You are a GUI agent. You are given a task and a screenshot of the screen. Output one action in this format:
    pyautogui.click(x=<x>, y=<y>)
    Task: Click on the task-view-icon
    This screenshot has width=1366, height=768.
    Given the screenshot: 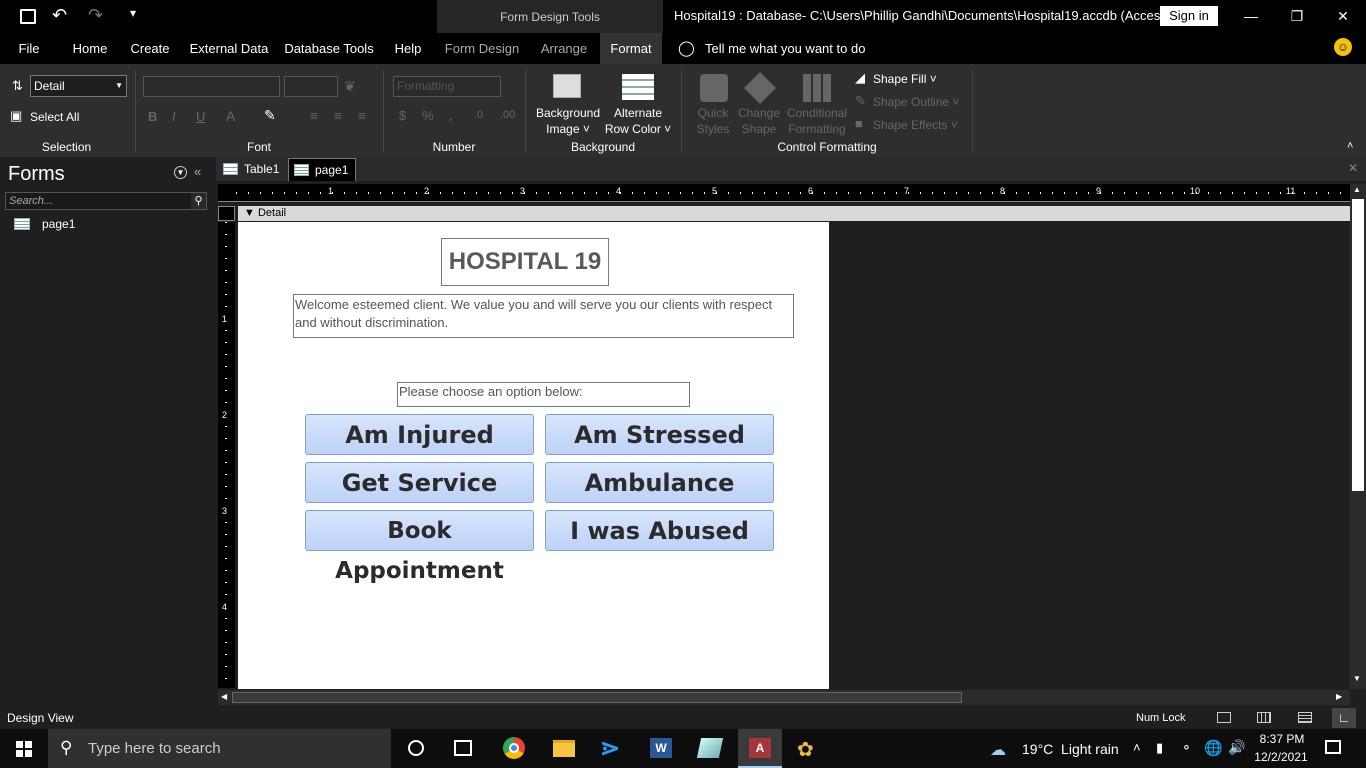 What is the action you would take?
    pyautogui.click(x=463, y=748)
    